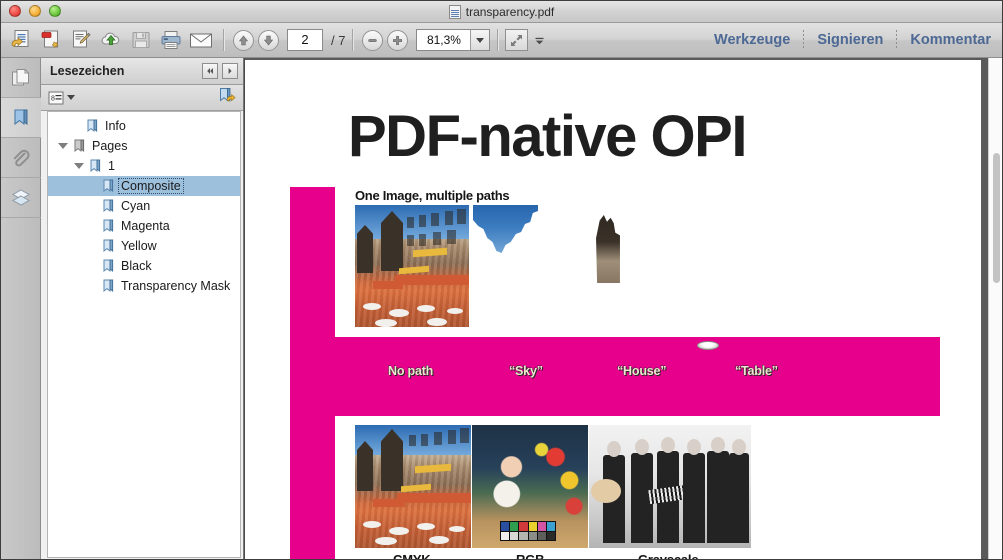 The height and width of the screenshot is (560, 1003). I want to click on right-menu-group: Werkzeuge Signieren Kommentar, so click(857, 40).